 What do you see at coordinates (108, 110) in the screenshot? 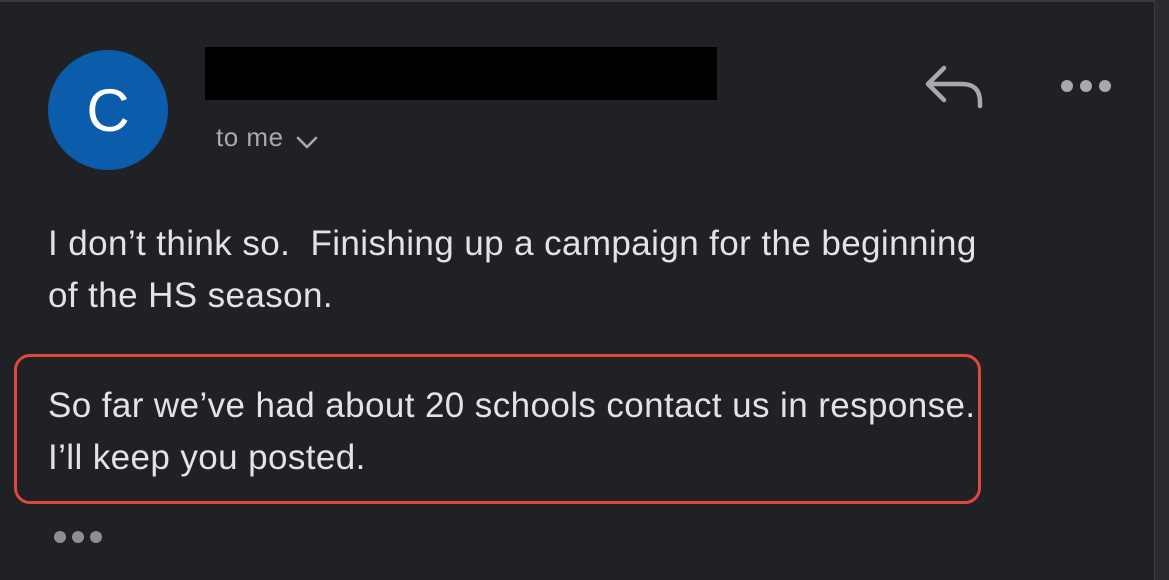
I see `avatar: C` at bounding box center [108, 110].